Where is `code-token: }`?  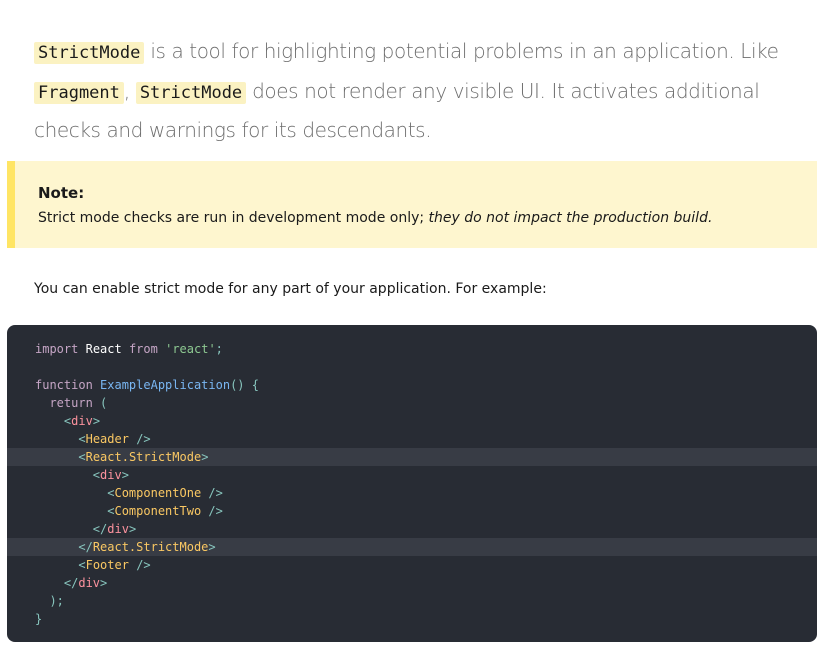 code-token: } is located at coordinates (39, 619).